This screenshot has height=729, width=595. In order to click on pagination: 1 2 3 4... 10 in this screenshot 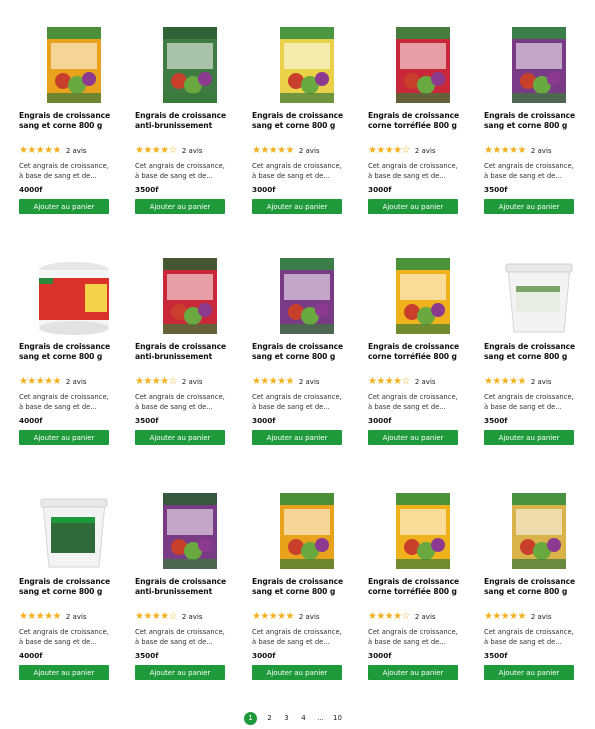, I will do `click(295, 718)`.